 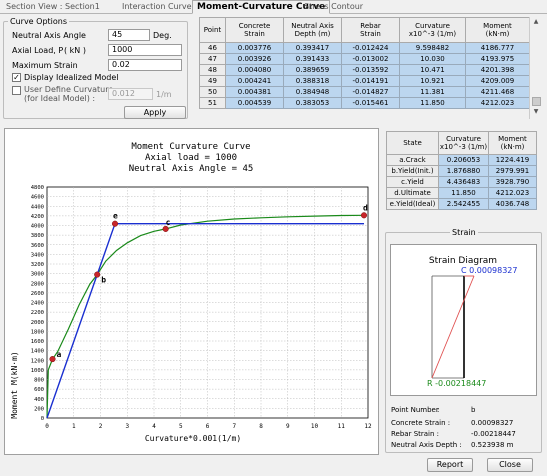 What do you see at coordinates (157, 7) in the screenshot?
I see `tab-interaction-curve: Interaction Curve` at bounding box center [157, 7].